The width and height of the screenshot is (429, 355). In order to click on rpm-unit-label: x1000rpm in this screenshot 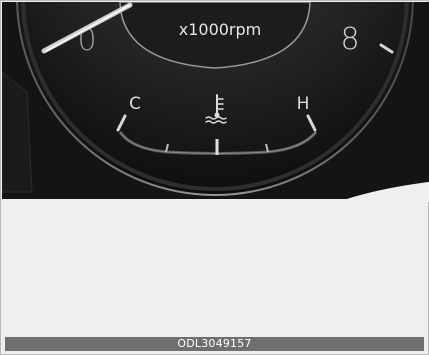, I will do `click(220, 29)`.